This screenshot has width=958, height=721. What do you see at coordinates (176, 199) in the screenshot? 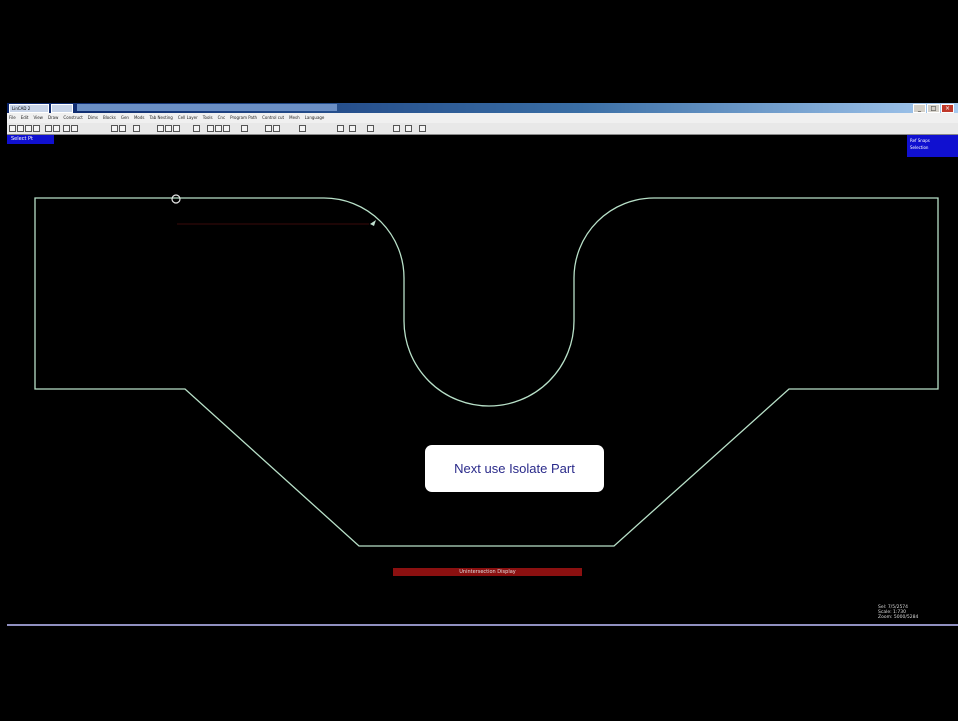
I see `start-point-marker` at bounding box center [176, 199].